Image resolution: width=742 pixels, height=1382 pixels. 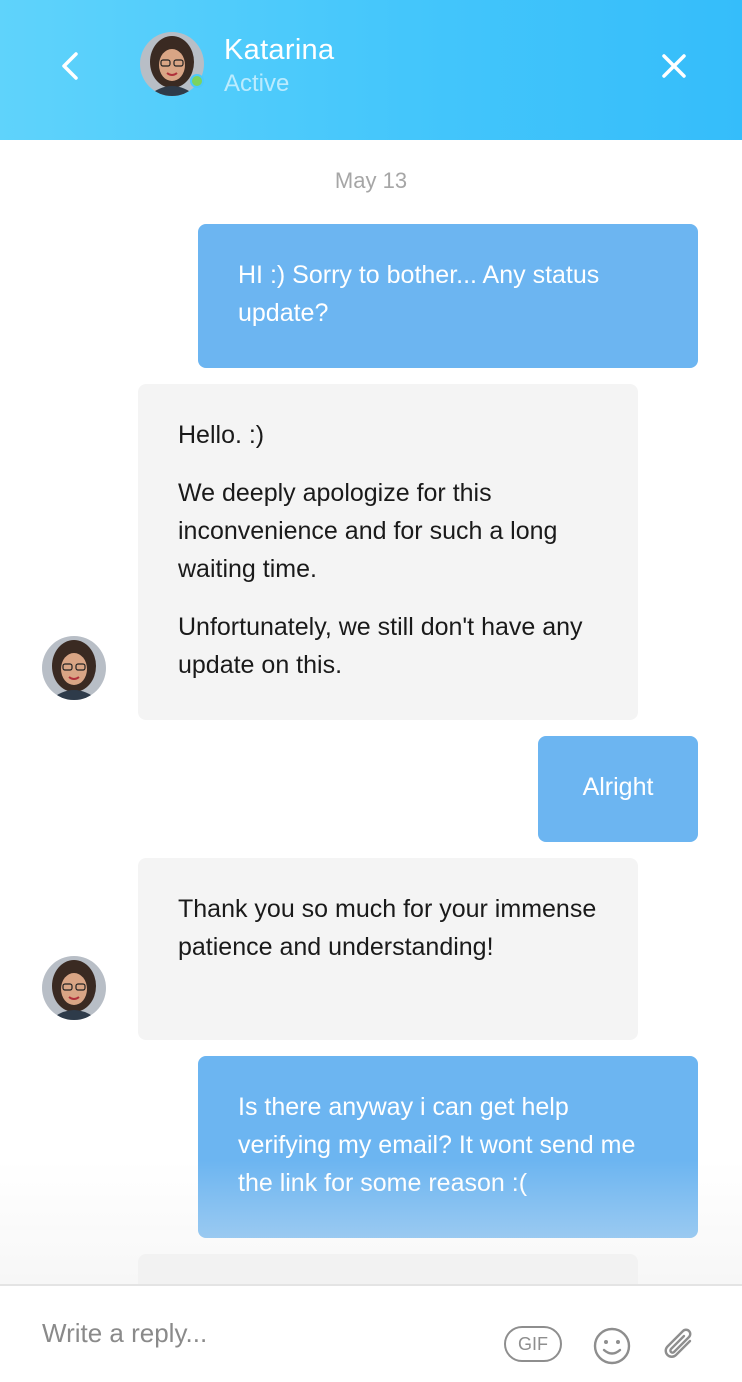 What do you see at coordinates (197, 81) in the screenshot?
I see `online-status-indicator` at bounding box center [197, 81].